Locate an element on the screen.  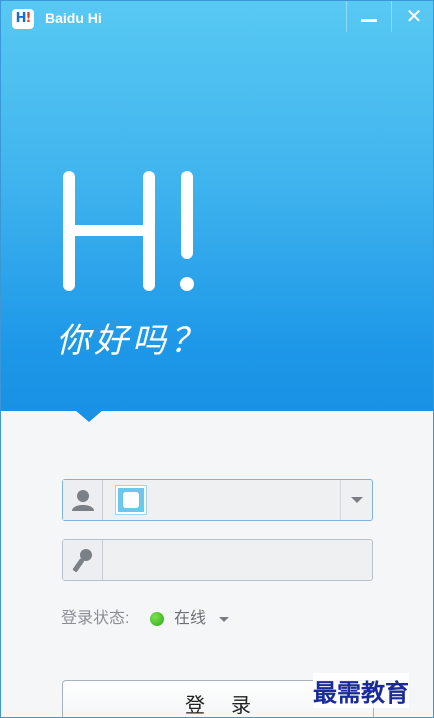
user-avatar is located at coordinates (131, 500).